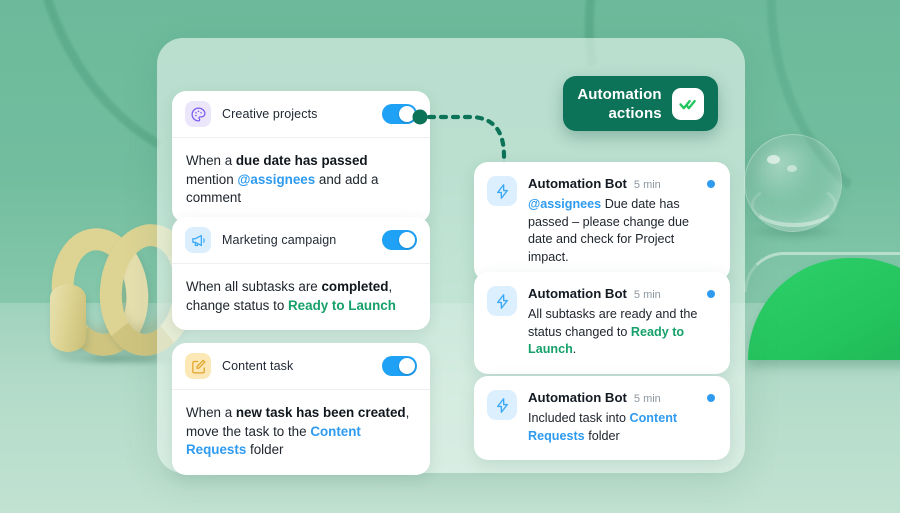  Describe the element at coordinates (279, 240) in the screenshot. I see `rule-title: Marketing campaign` at that location.